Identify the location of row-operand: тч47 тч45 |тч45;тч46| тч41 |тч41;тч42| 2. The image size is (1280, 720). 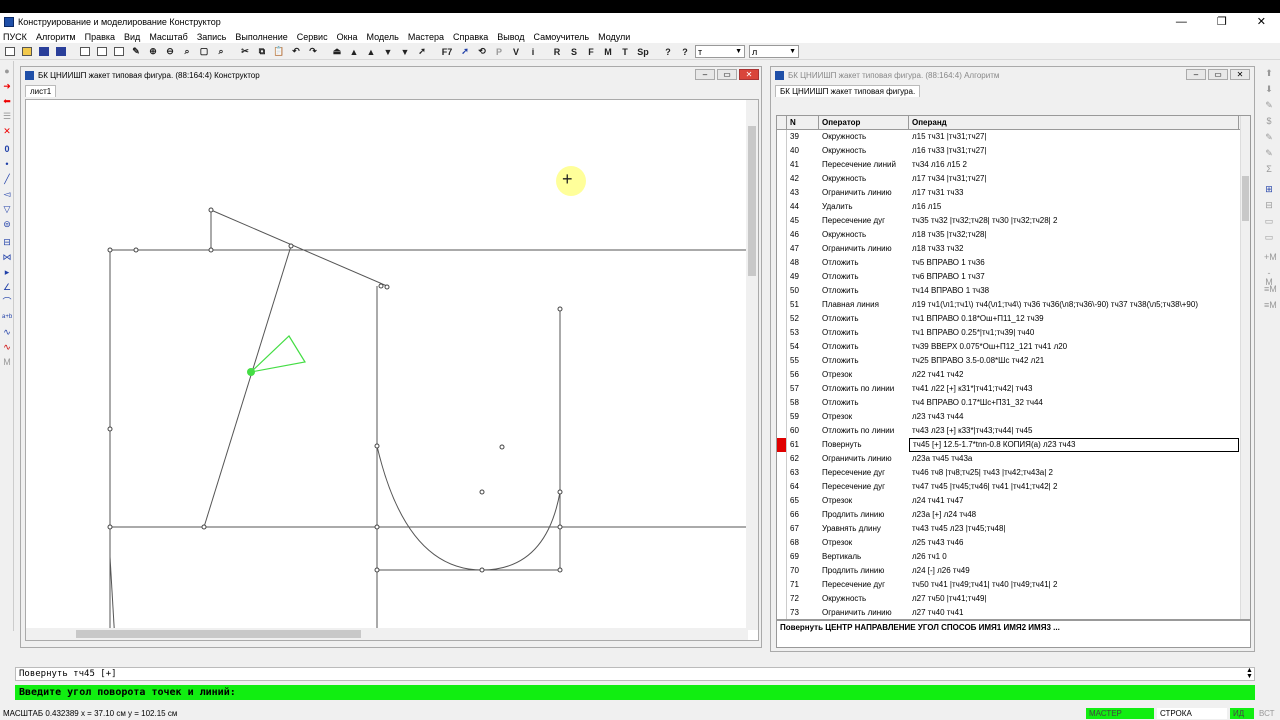
(1074, 487).